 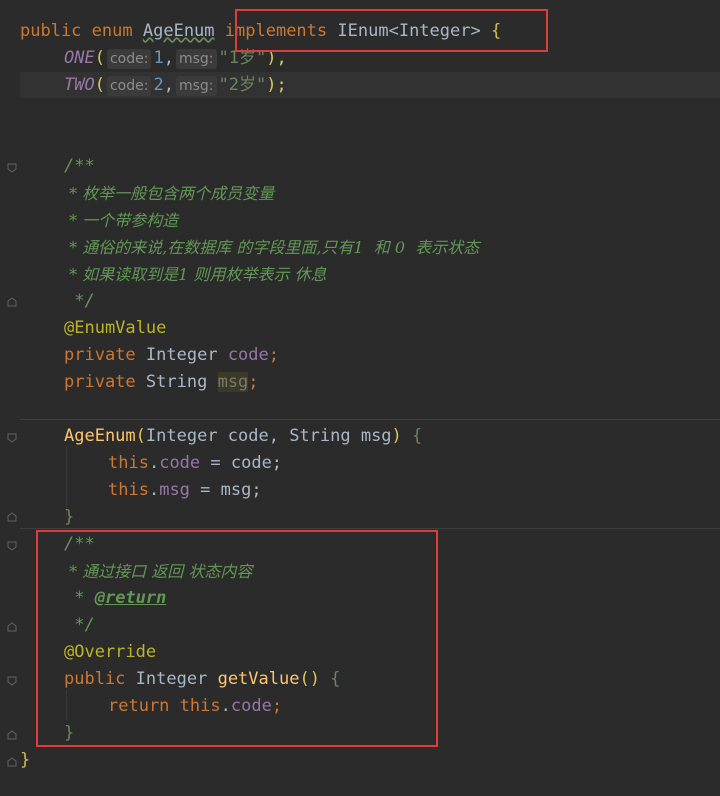 I want to click on doc-comment-line: * 如果读取到是1 则用枚举表示 休息, so click(x=195, y=274).